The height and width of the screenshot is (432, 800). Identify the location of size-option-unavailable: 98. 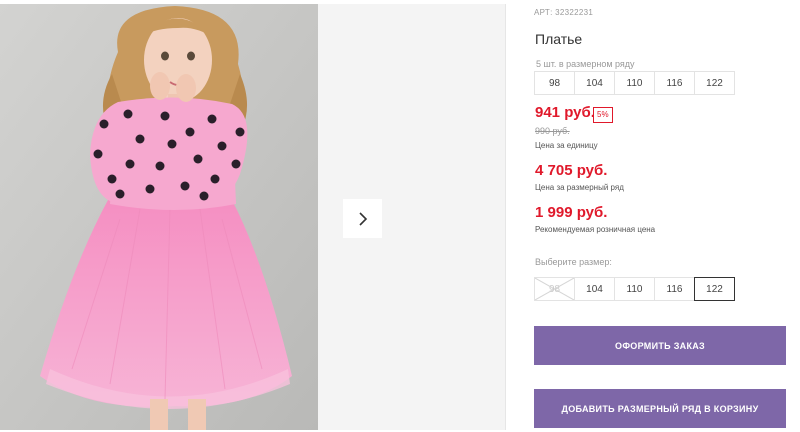
(554, 289).